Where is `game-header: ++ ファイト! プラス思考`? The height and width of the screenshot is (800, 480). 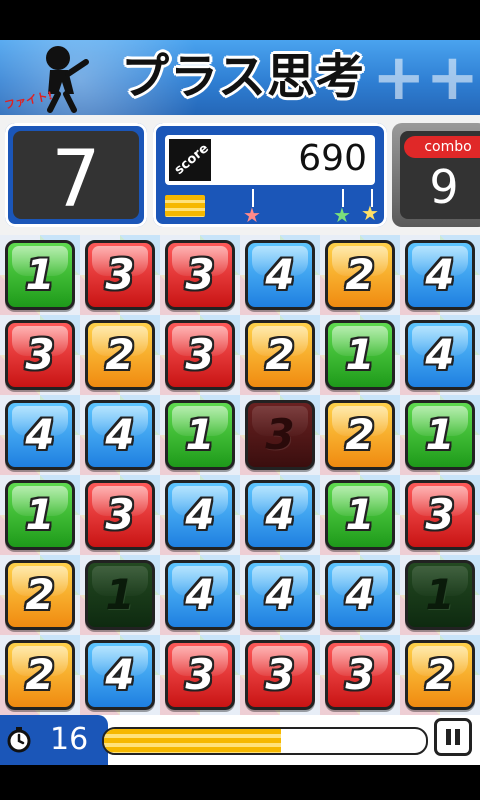 game-header: ++ ファイト! プラス思考 is located at coordinates (240, 77).